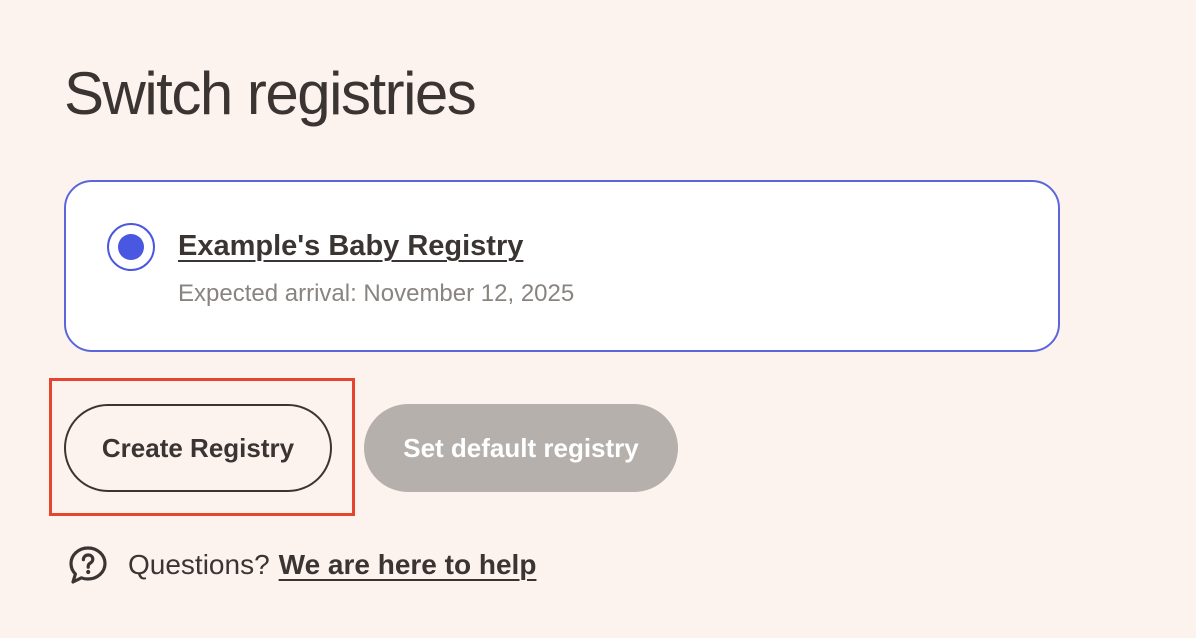 The image size is (1196, 638). Describe the element at coordinates (376, 293) in the screenshot. I see `registry-expected-arrival: Expected arrival: November 12, 2025` at that location.